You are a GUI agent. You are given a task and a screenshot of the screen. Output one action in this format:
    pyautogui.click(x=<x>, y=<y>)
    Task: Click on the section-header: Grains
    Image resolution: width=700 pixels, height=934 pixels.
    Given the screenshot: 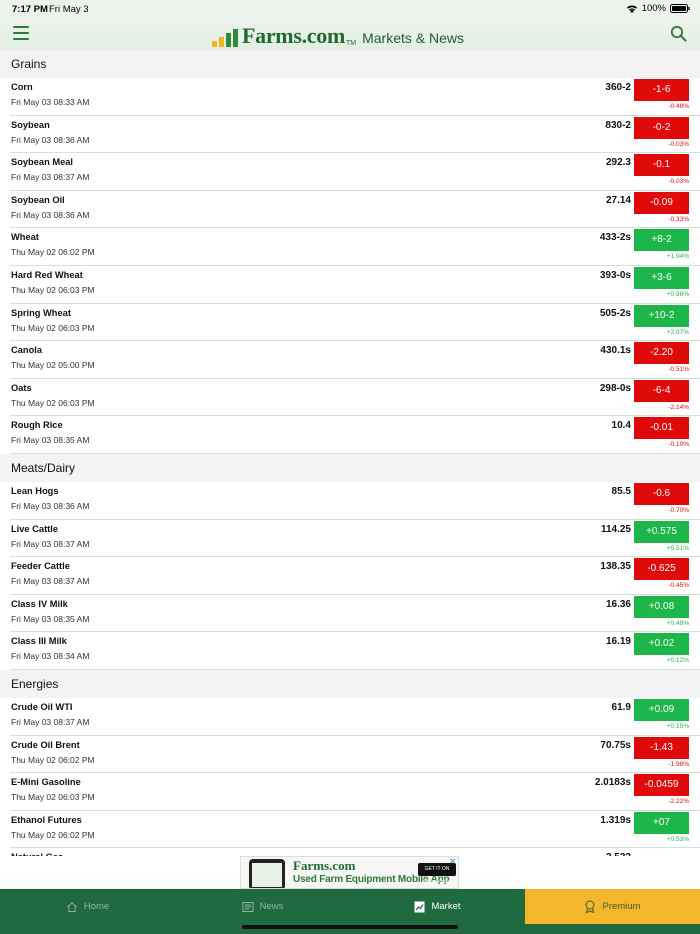 What is the action you would take?
    pyautogui.click(x=350, y=64)
    